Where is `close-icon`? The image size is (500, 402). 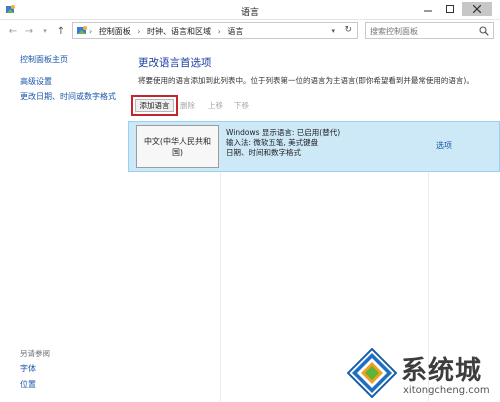
close-icon is located at coordinates (477, 9).